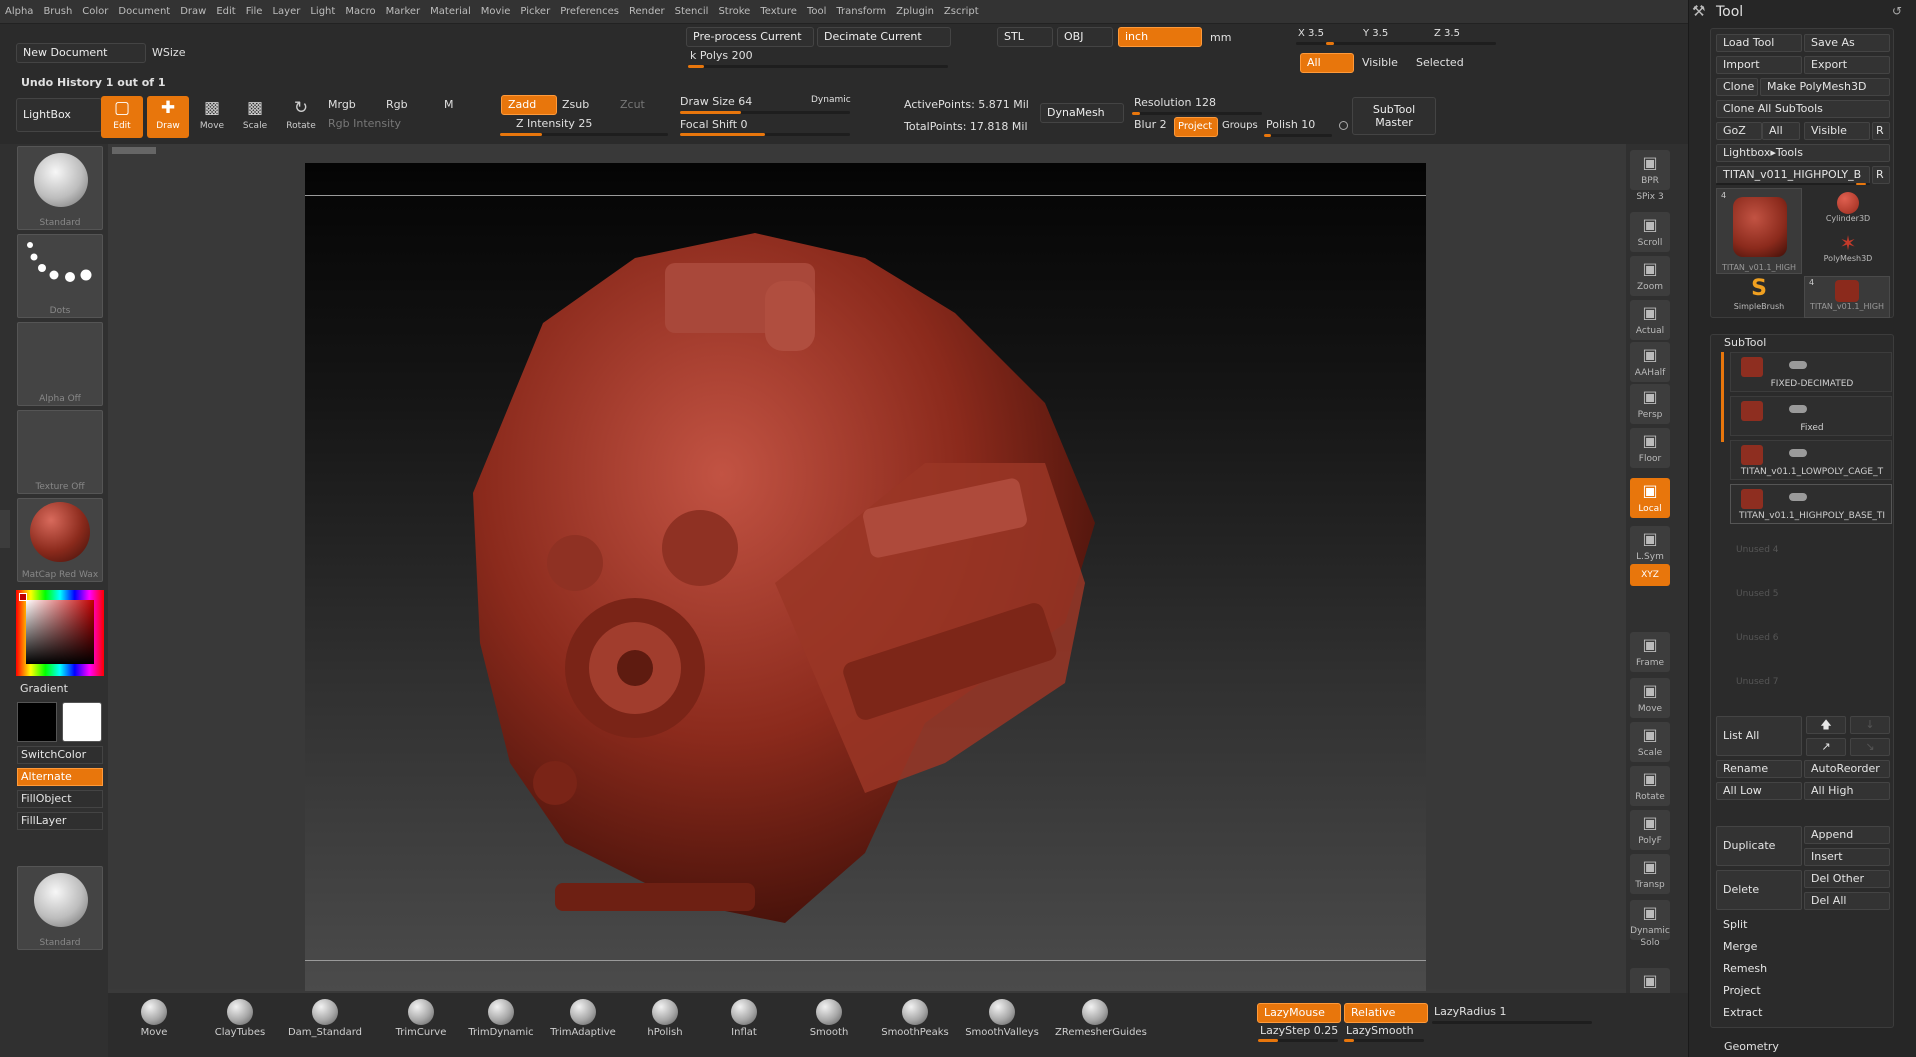  What do you see at coordinates (1650, 830) in the screenshot?
I see `shelf-polyf-button: ▣ PolyF` at bounding box center [1650, 830].